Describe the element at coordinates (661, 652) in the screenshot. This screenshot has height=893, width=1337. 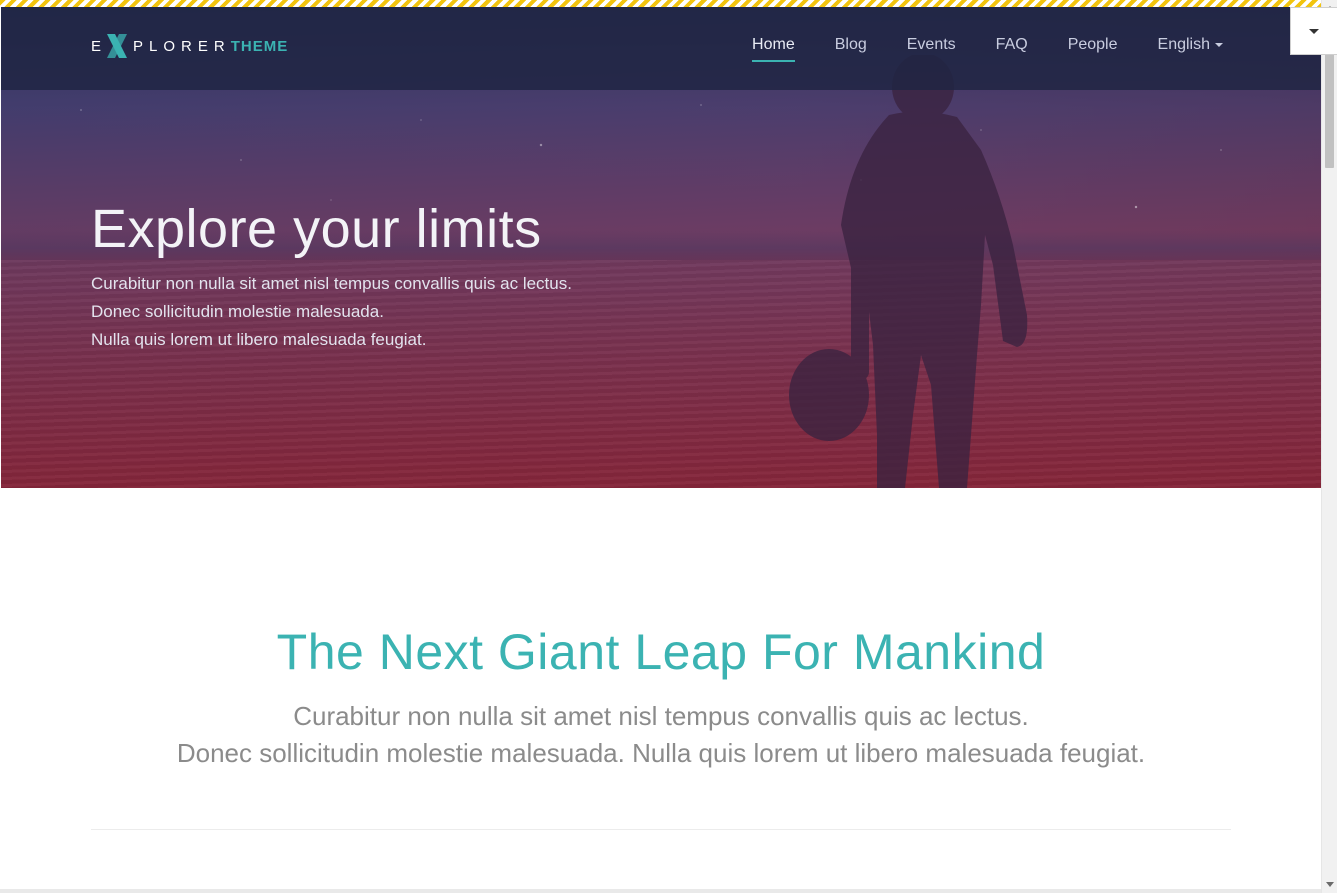
I see `intro-title: The Next Giant Leap For Mankind` at that location.